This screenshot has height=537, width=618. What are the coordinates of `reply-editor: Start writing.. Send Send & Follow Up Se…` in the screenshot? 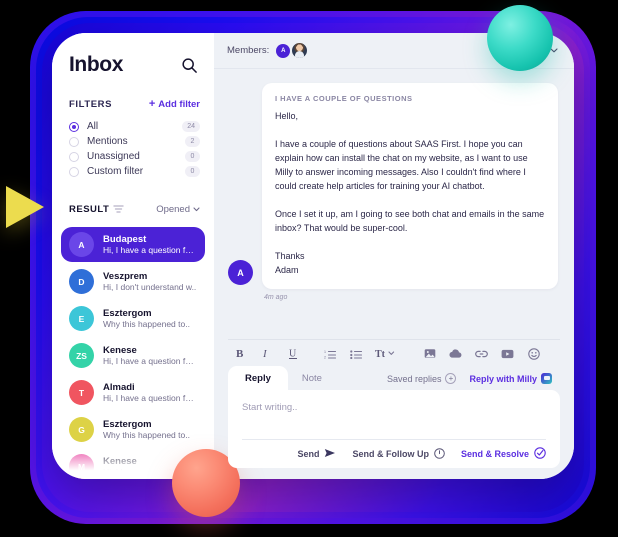 It's located at (394, 429).